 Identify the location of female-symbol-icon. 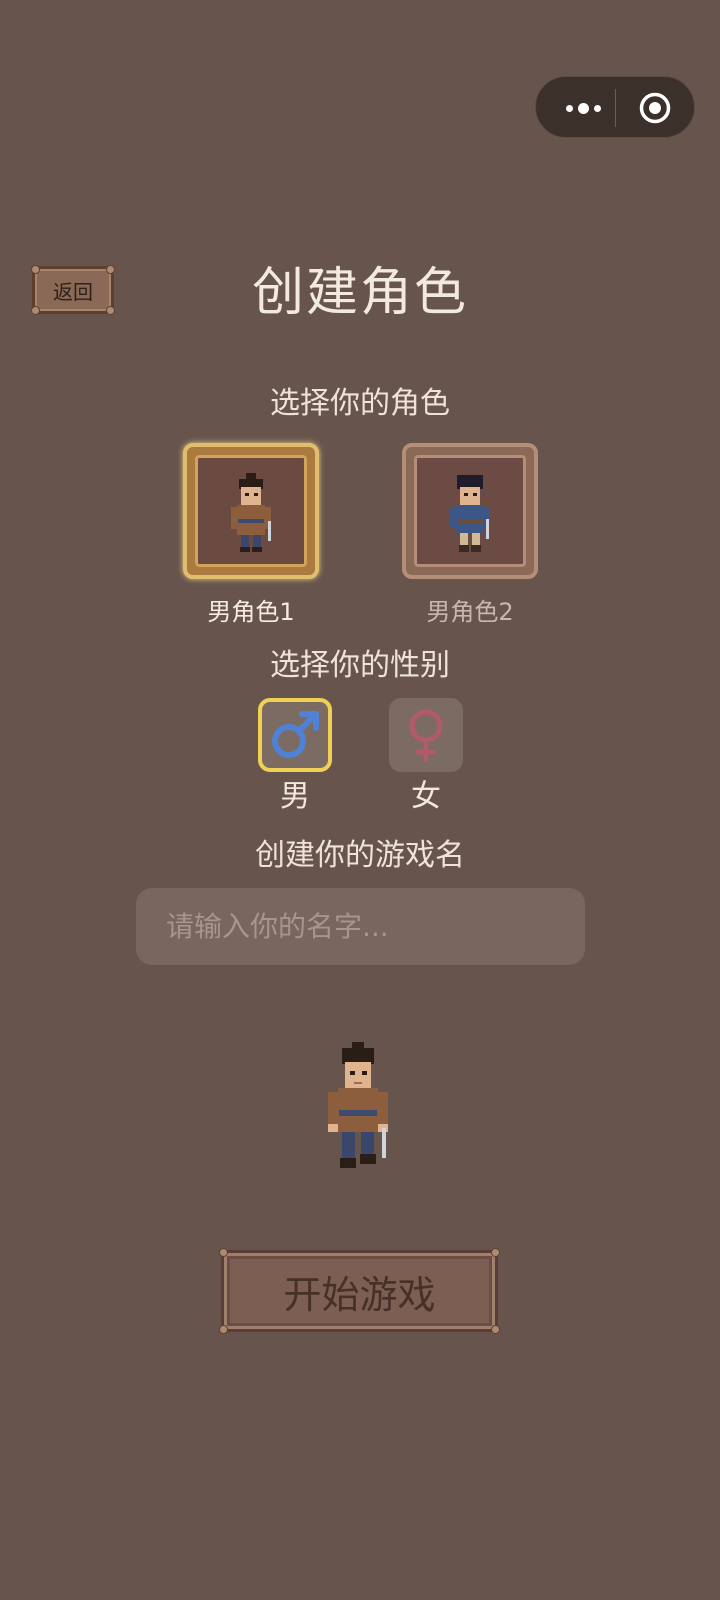
(426, 735).